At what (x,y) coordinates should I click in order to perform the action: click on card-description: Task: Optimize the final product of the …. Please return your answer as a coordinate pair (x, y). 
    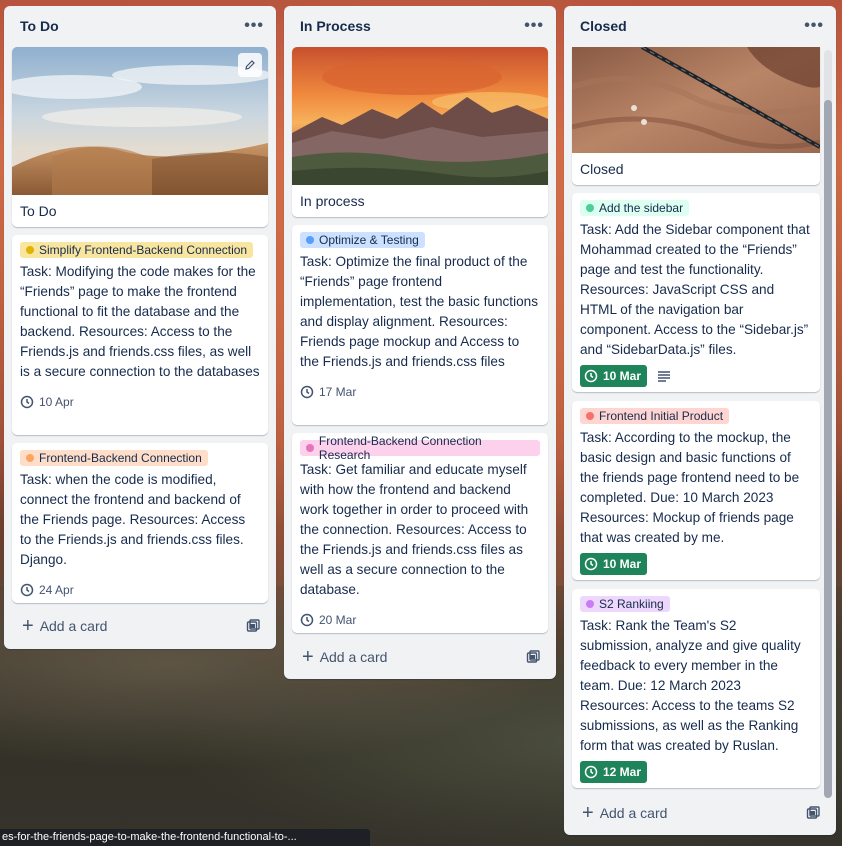
    Looking at the image, I should click on (419, 311).